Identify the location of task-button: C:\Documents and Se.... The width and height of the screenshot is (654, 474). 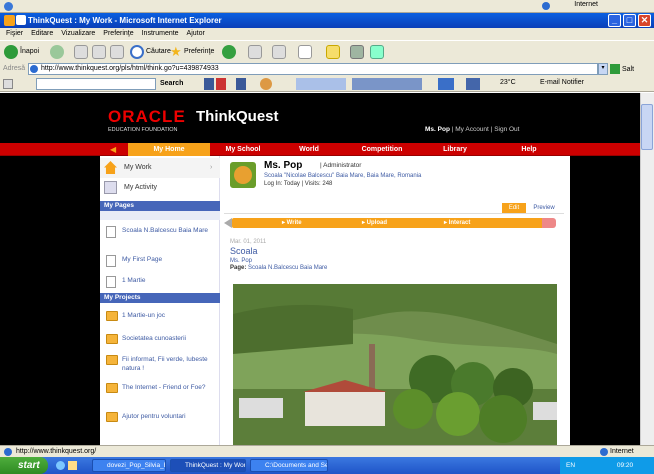
(289, 465).